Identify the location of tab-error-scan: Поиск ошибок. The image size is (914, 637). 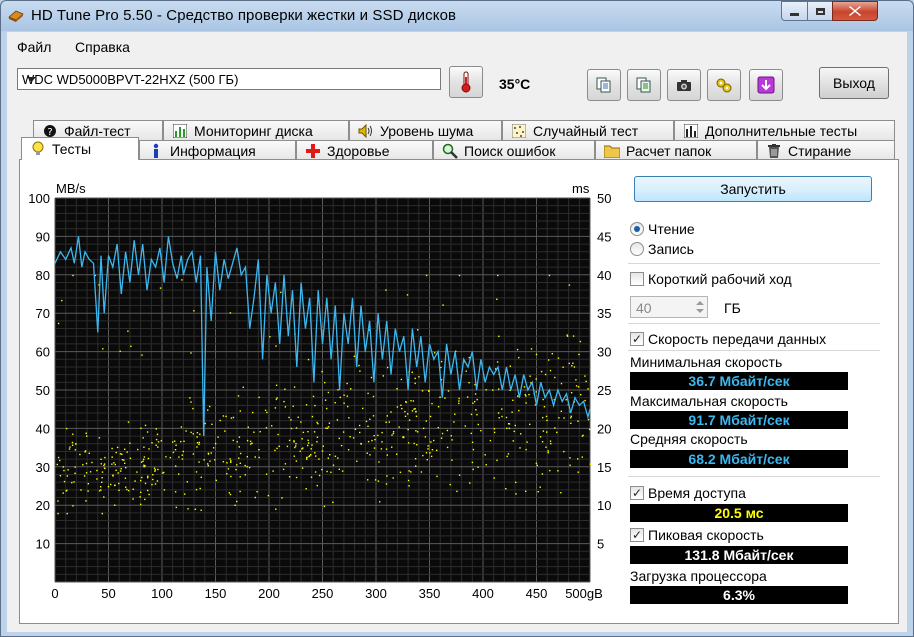
(514, 150).